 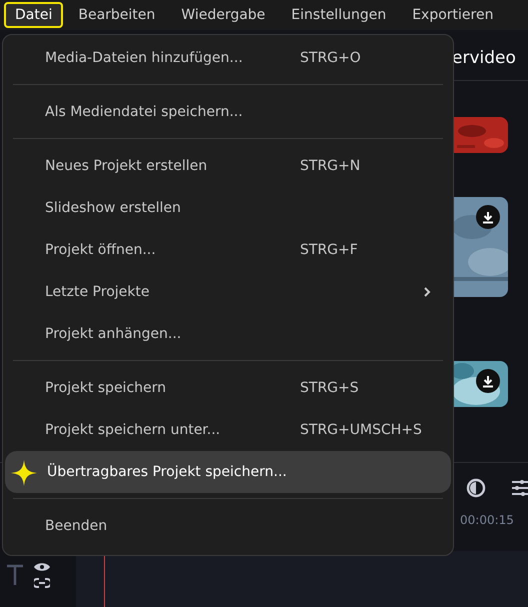 I want to click on menu-item: Media-Dateien hinzufügen... STRG+O, so click(x=228, y=58).